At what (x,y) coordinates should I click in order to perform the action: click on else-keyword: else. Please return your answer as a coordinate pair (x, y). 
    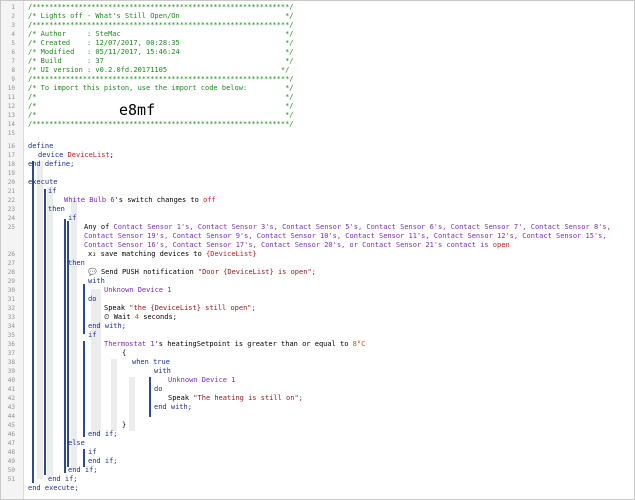
    Looking at the image, I should click on (76, 443).